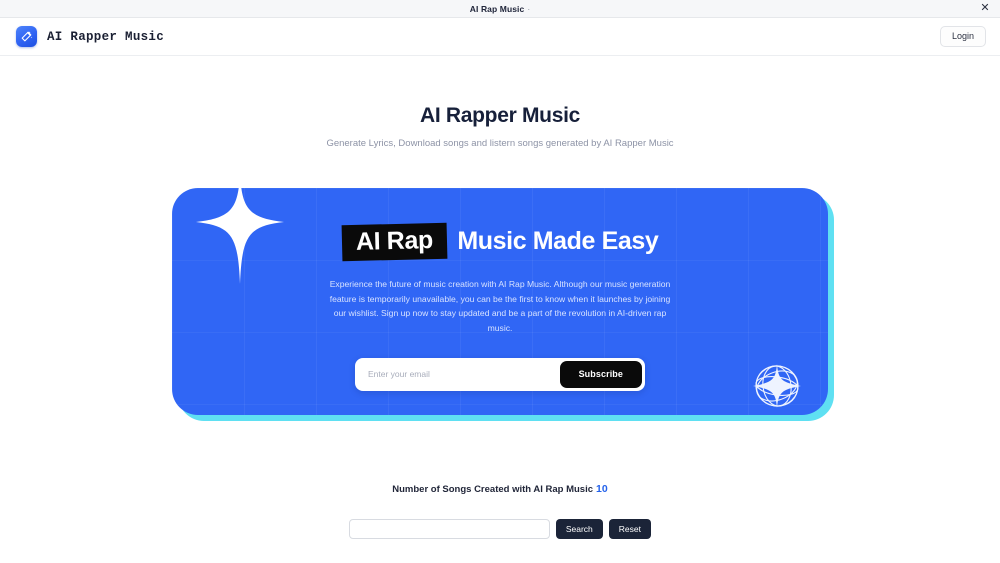 This screenshot has height=563, width=1000. What do you see at coordinates (497, 8) in the screenshot?
I see `browser-tab-title: AI Rap Music` at bounding box center [497, 8].